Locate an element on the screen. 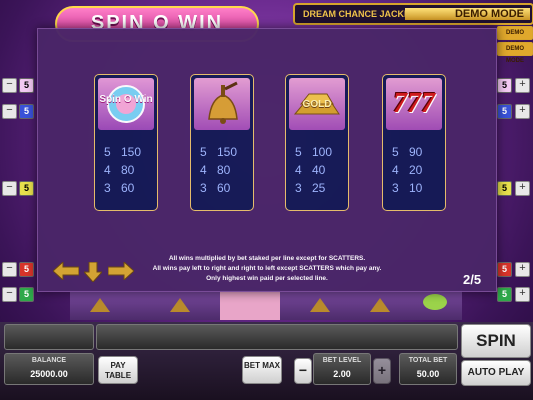  bet-level-minus-button: − is located at coordinates (303, 371).